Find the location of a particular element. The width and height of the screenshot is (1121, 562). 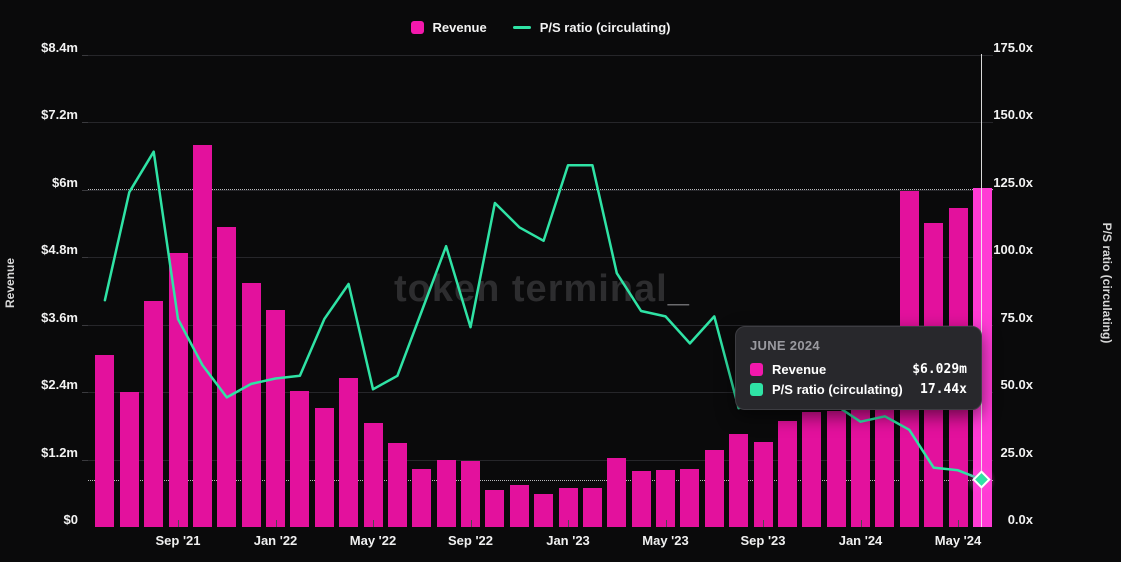

right-axis-label: 25.0x is located at coordinates (1016, 452).